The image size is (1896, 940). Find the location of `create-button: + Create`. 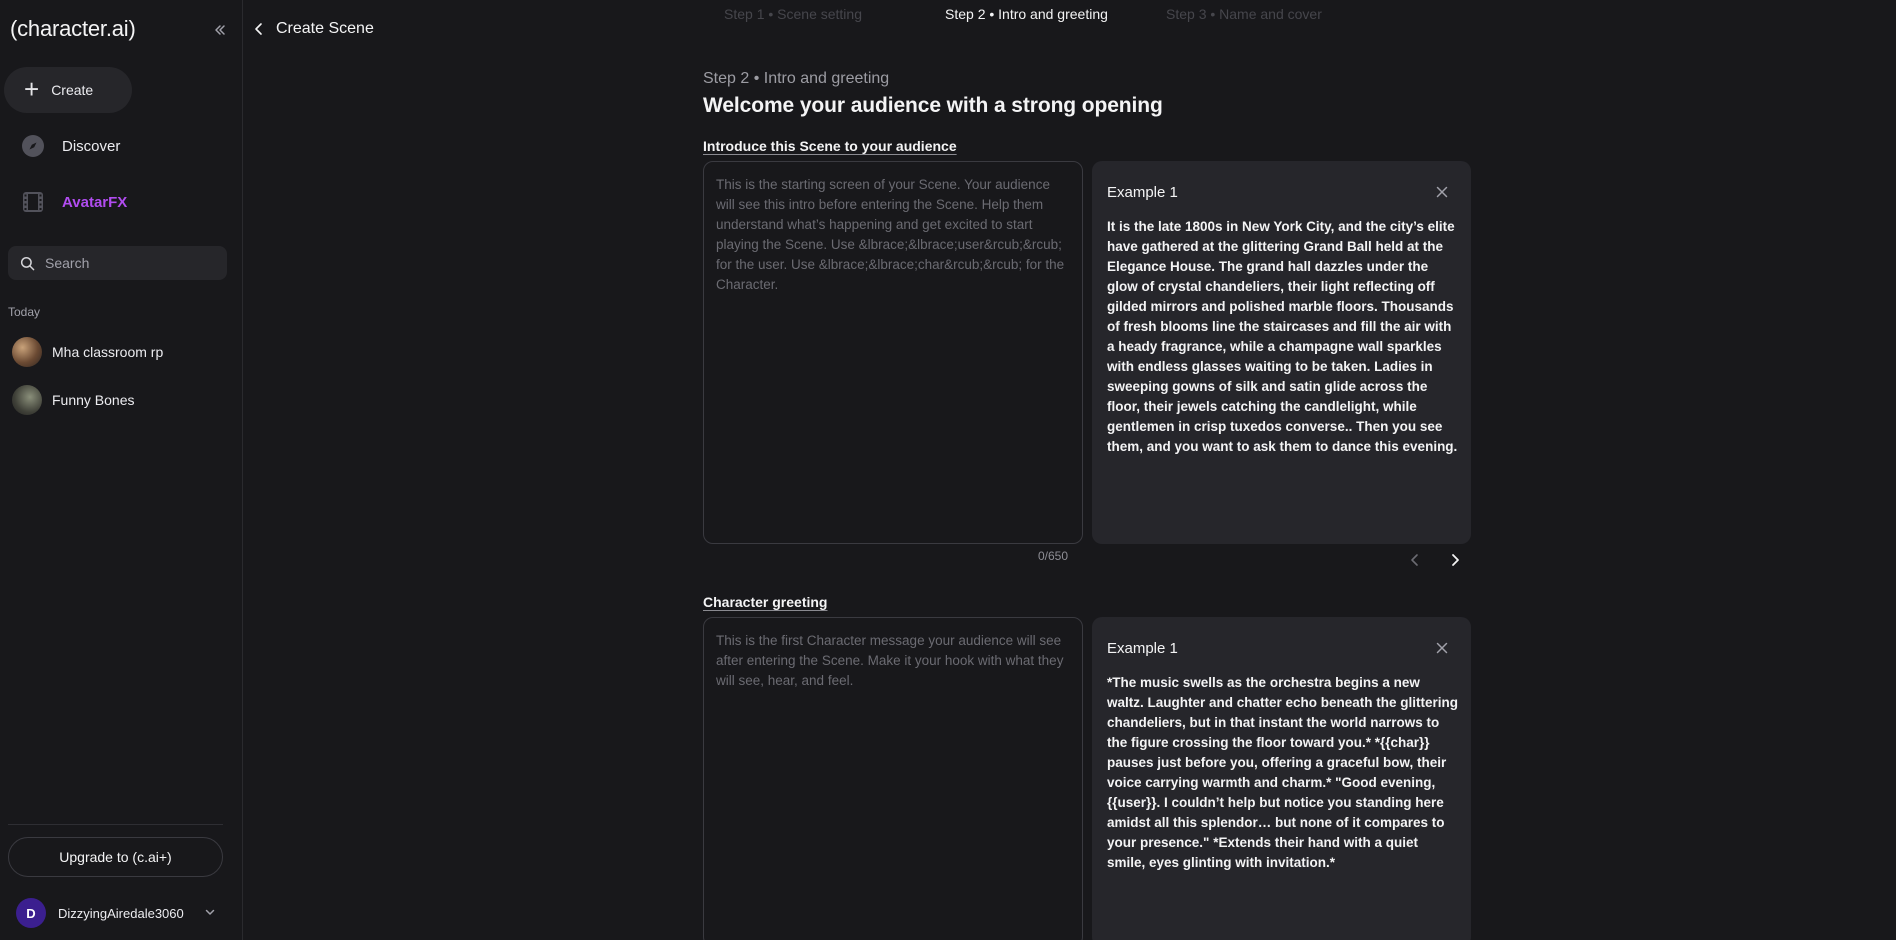

create-button: + Create is located at coordinates (68, 90).